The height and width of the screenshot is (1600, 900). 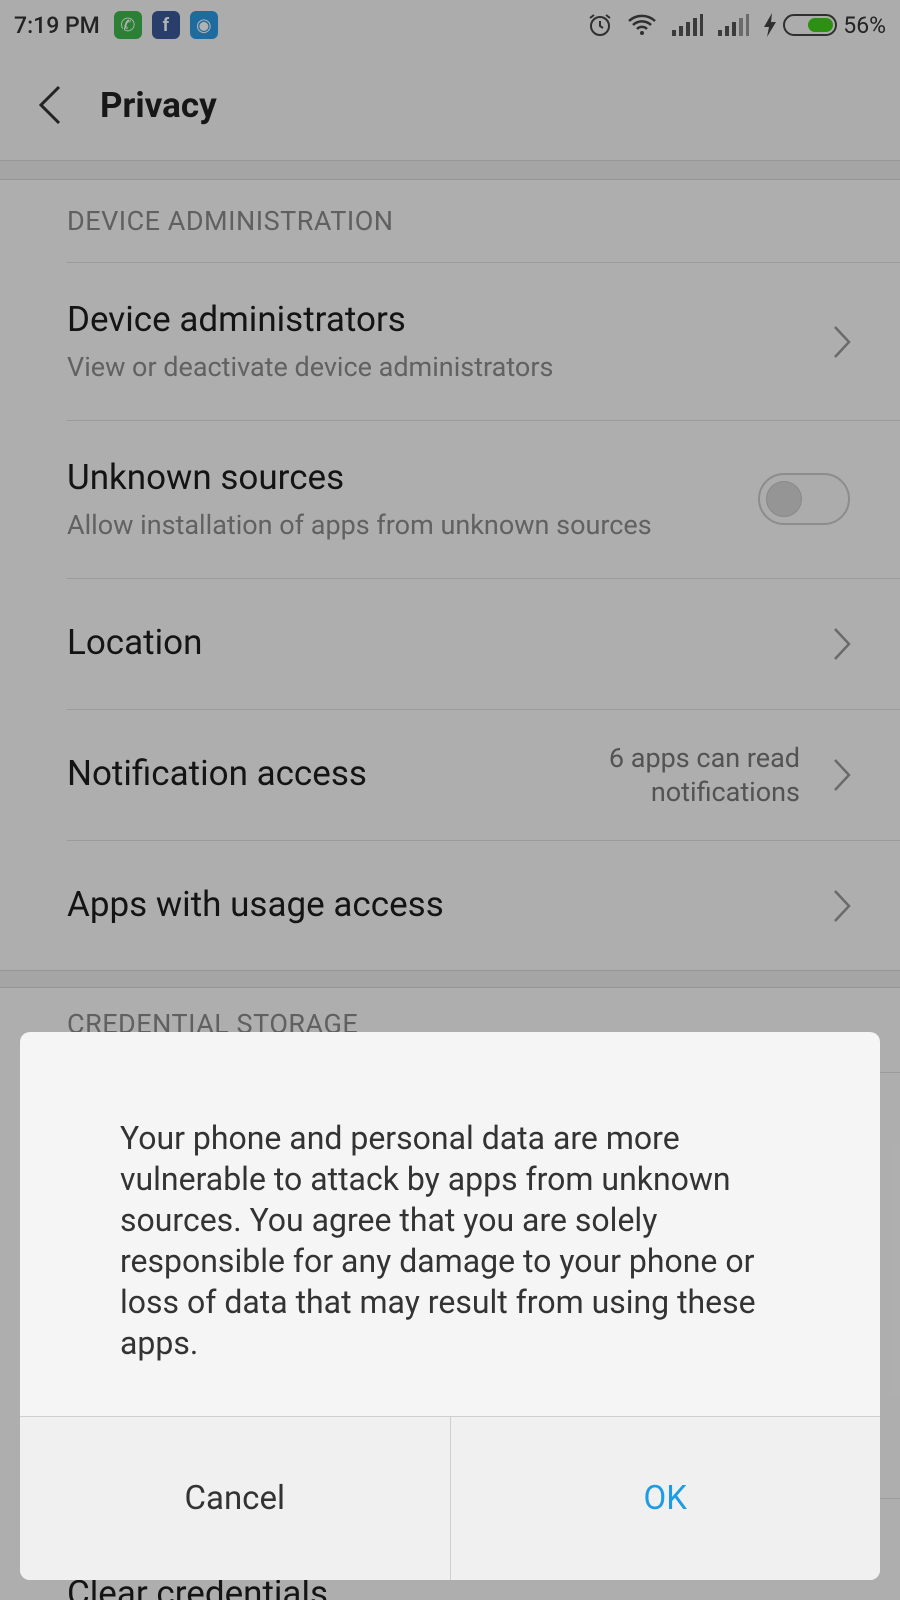 What do you see at coordinates (235, 1498) in the screenshot?
I see `cancel-button: Cancel` at bounding box center [235, 1498].